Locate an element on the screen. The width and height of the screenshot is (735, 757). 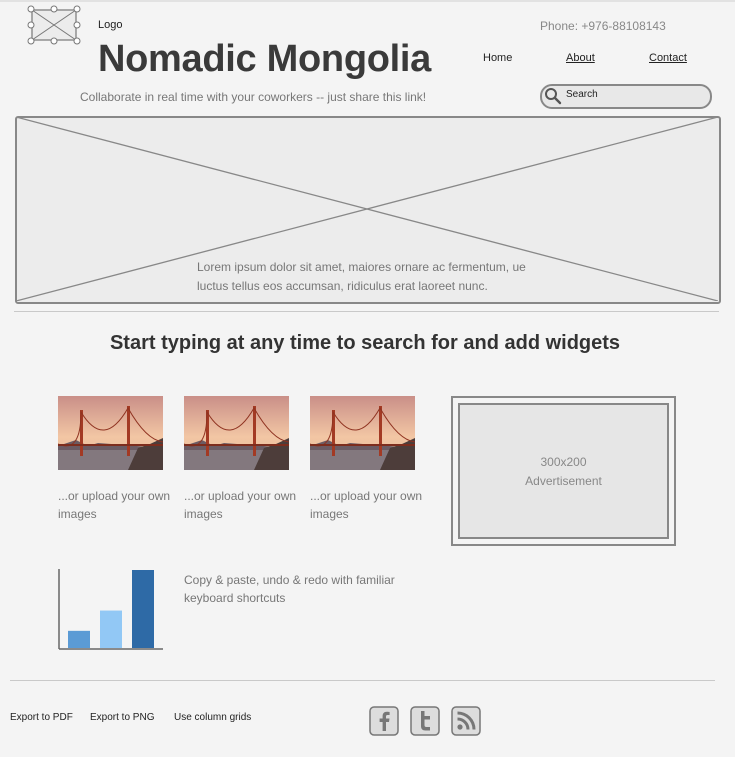
facebook-icon is located at coordinates (384, 721).